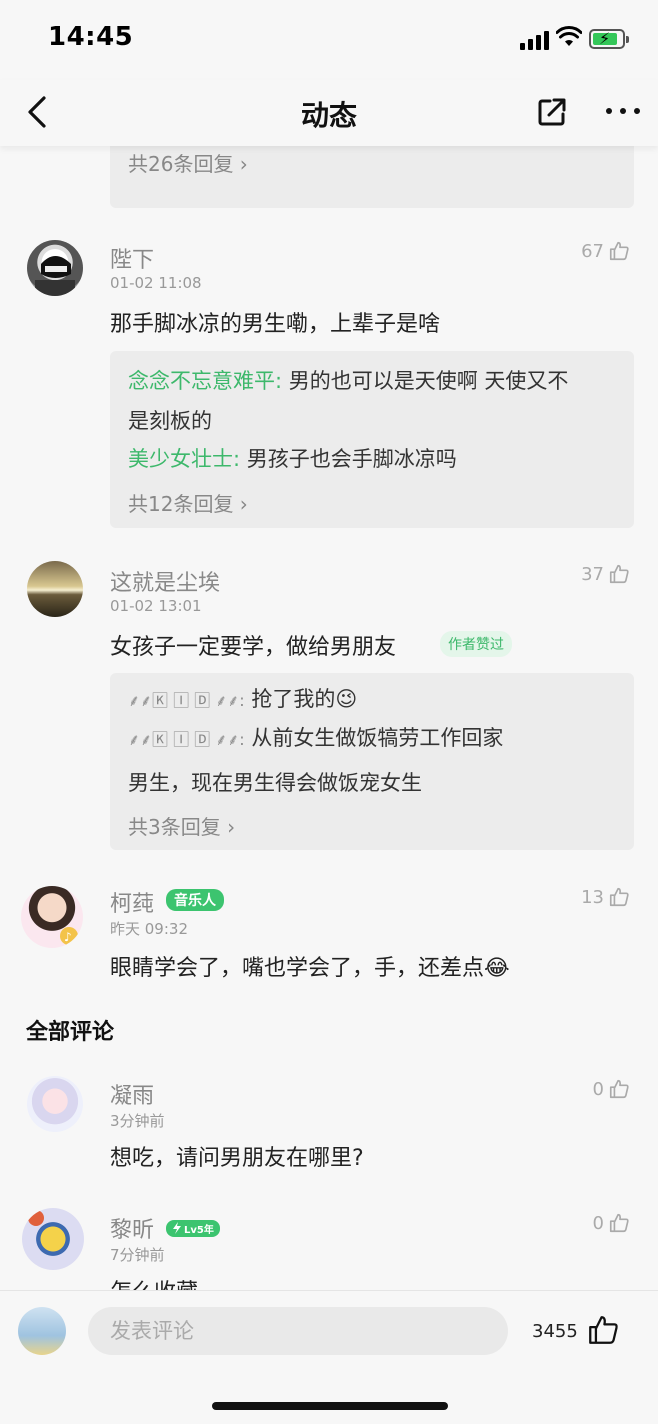 The height and width of the screenshot is (1424, 658). I want to click on comment-item: 凝雨 3分钟前 0 想吃，请问男朋友在哪里?, so click(329, 1121).